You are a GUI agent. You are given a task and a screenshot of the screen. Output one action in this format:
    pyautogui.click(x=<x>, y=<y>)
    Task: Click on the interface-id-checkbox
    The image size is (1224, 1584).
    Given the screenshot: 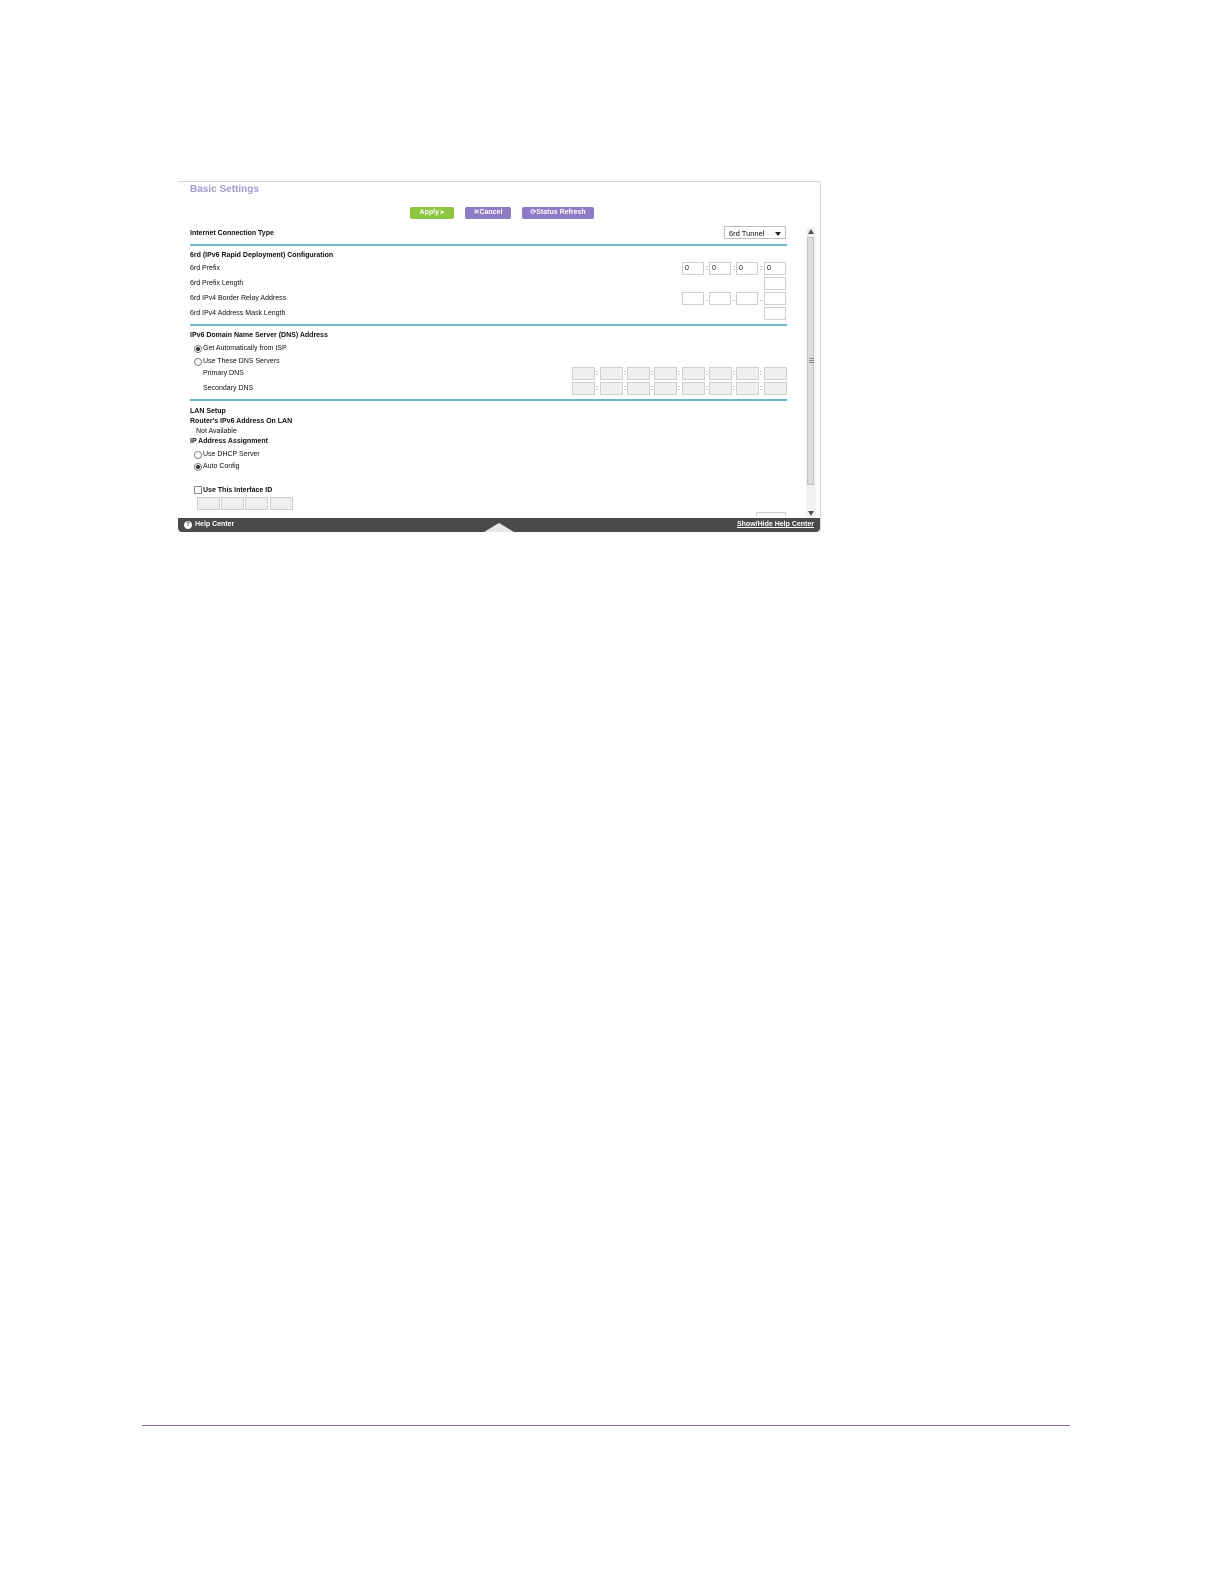 What is the action you would take?
    pyautogui.click(x=198, y=490)
    